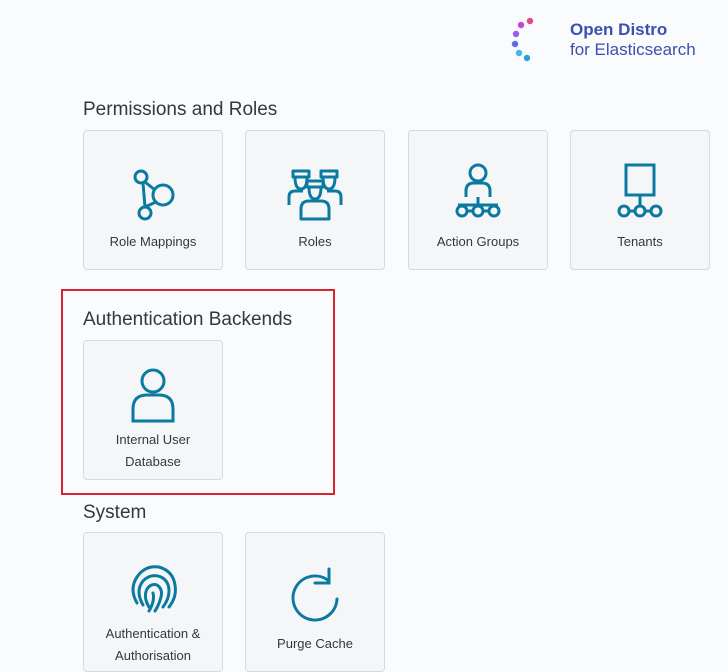  I want to click on role-mappings-icon, so click(154, 195).